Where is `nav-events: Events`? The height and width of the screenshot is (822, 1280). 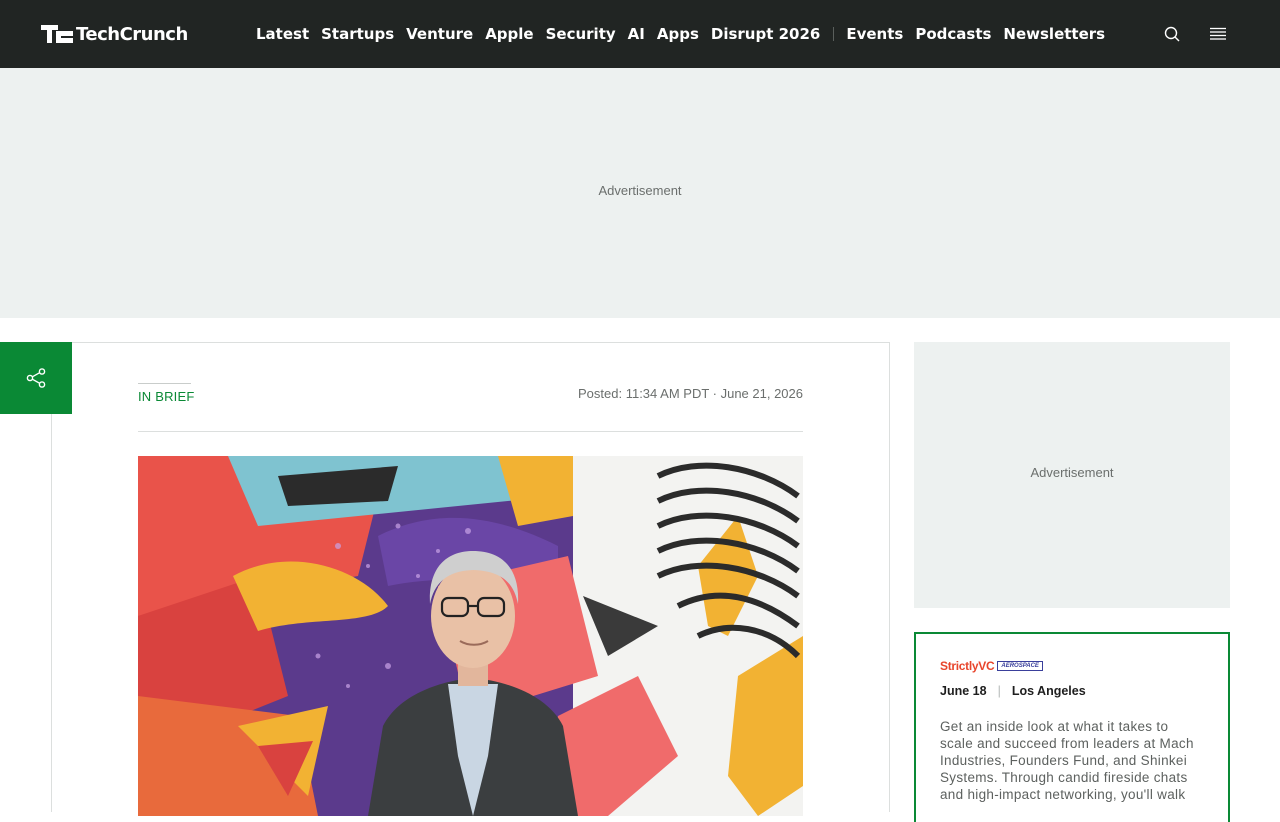
nav-events: Events is located at coordinates (874, 34).